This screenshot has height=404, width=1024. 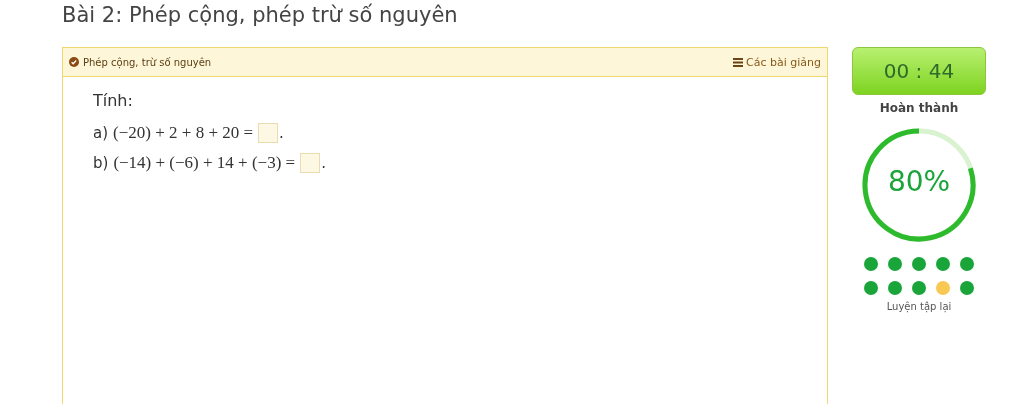 I want to click on question-label: a), so click(x=101, y=133).